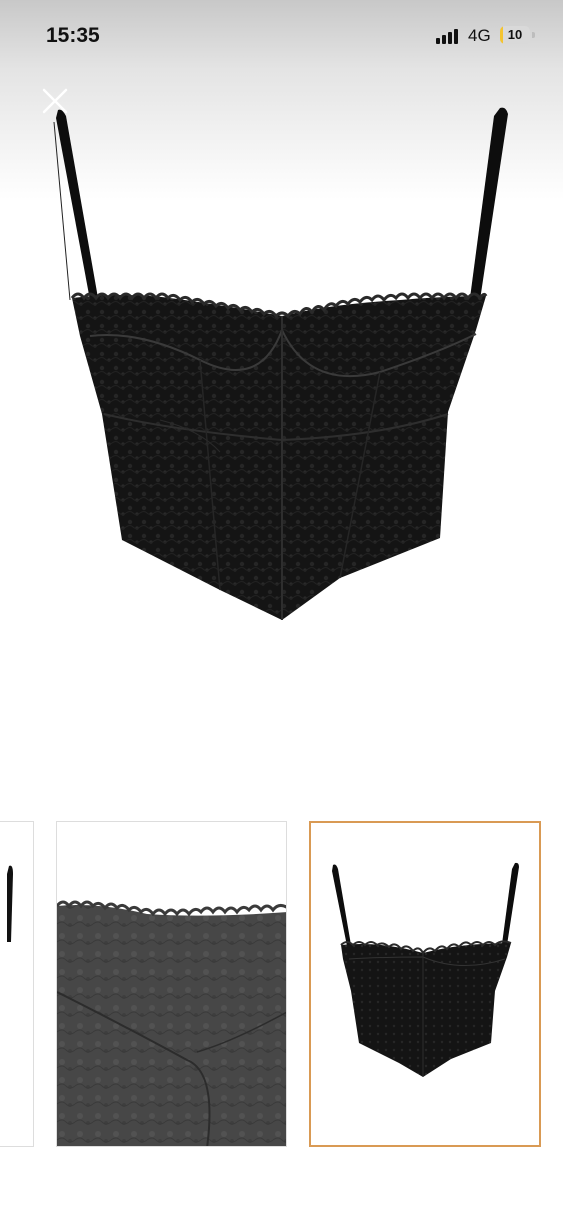  I want to click on black-lace-corset-top-icon, so click(425, 969).